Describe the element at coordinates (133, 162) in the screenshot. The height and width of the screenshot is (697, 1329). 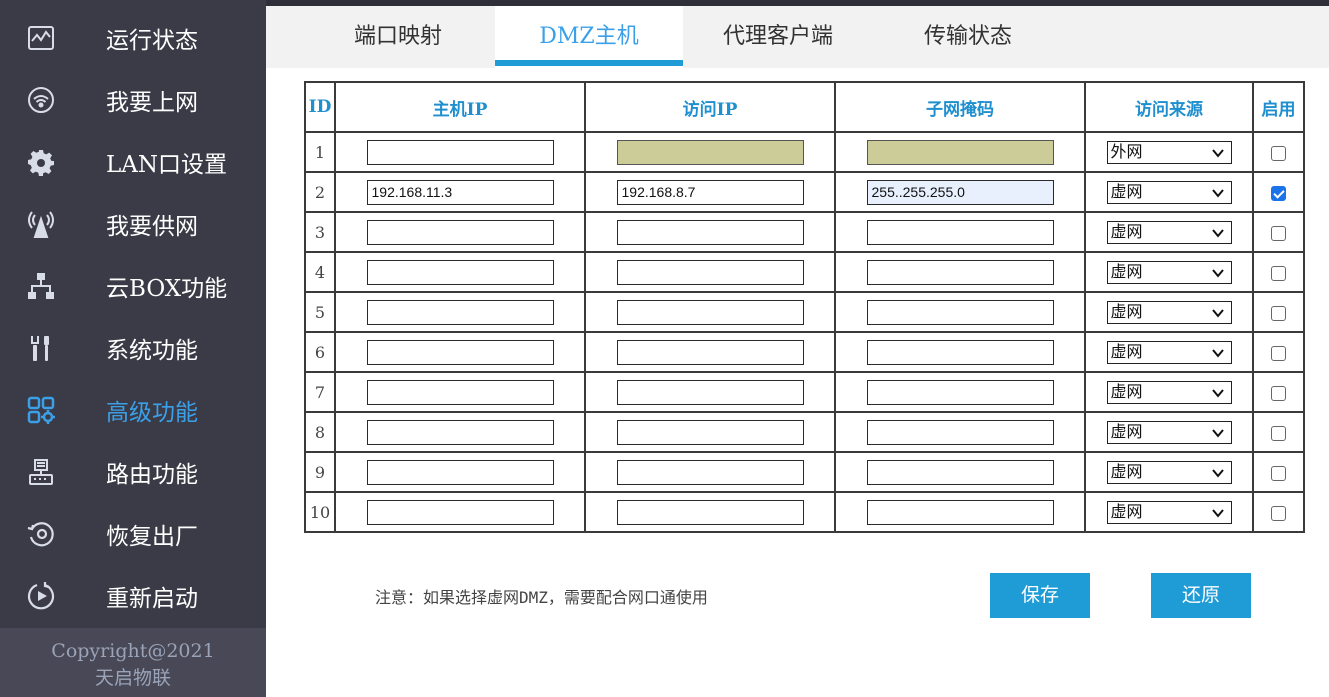
I see `sidebar-item-lan: LAN口设置` at that location.